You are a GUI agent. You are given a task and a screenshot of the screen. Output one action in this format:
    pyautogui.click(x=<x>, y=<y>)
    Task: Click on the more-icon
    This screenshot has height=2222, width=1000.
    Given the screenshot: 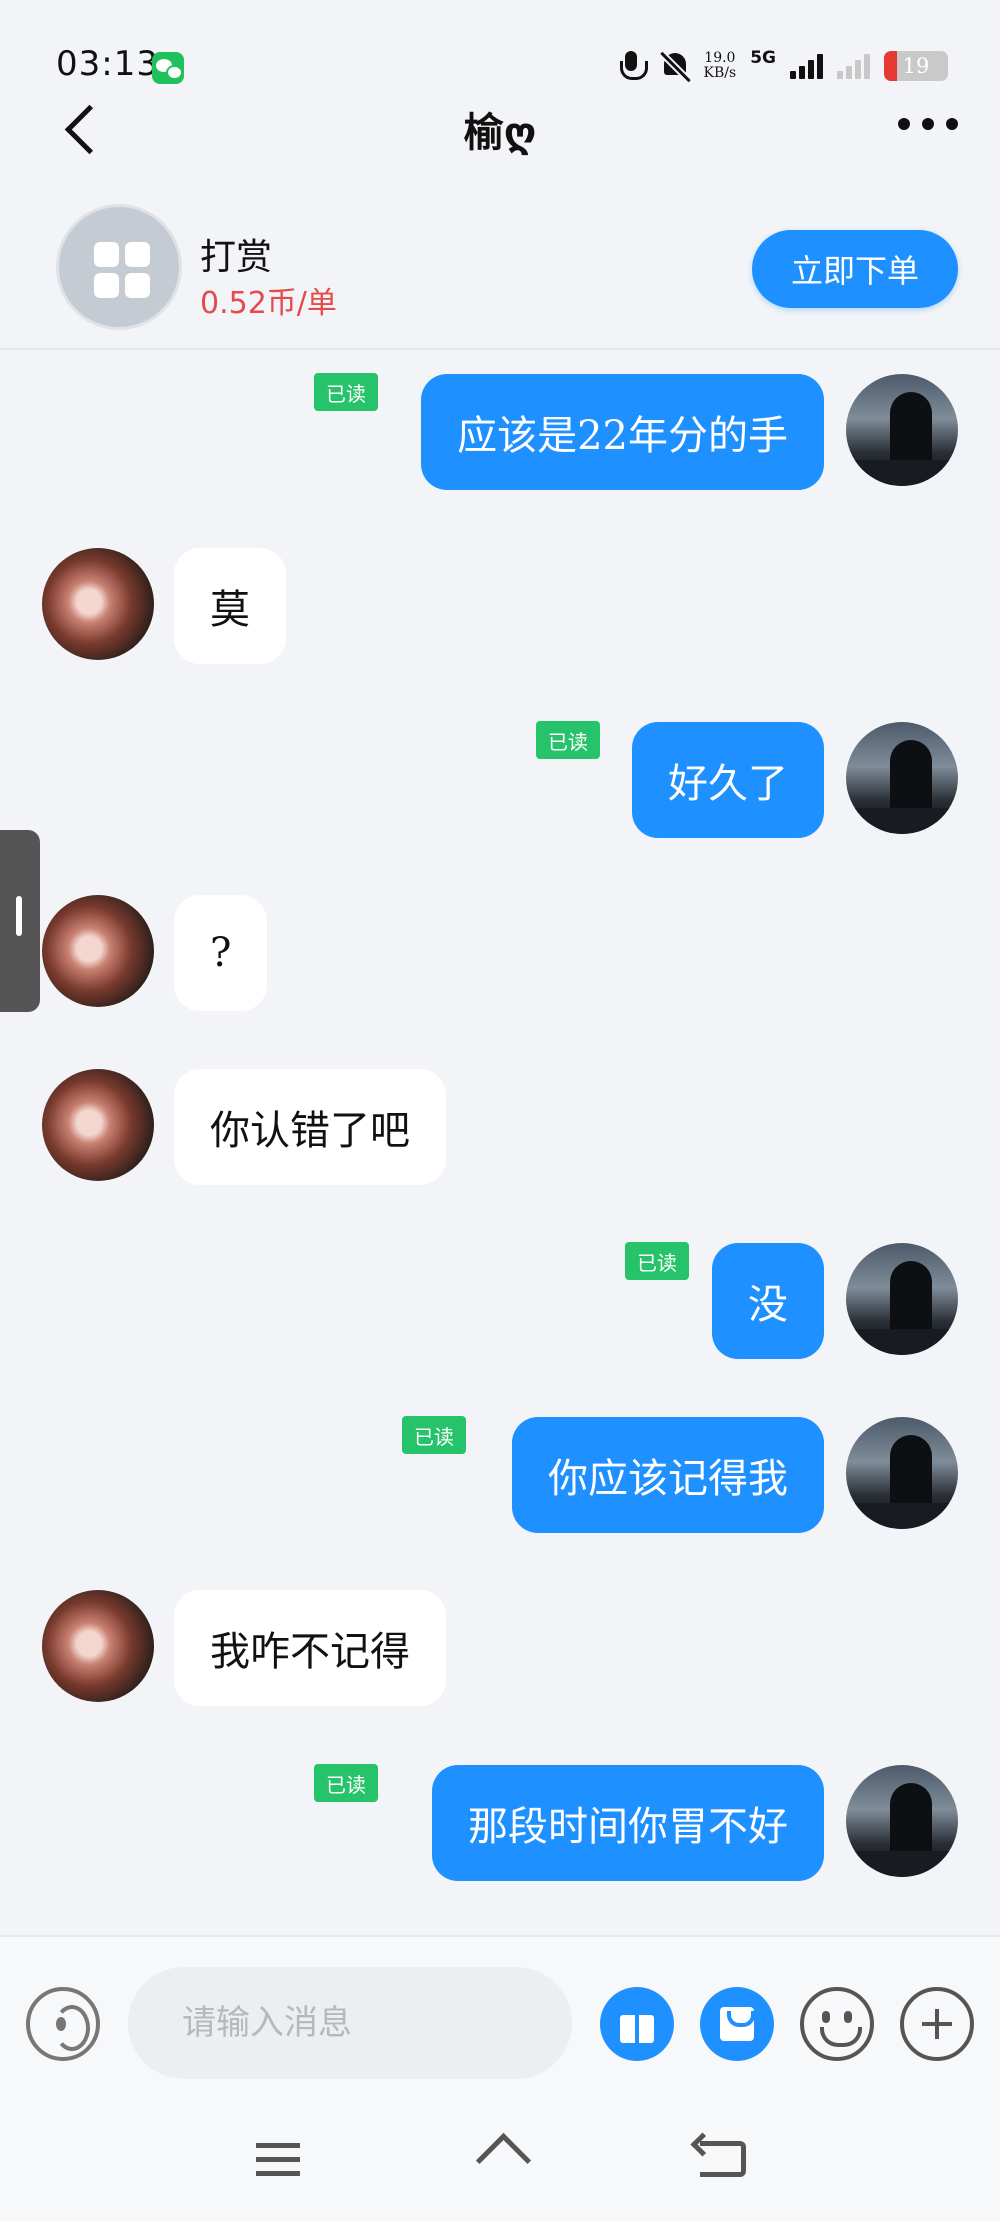 What is the action you would take?
    pyautogui.click(x=928, y=125)
    